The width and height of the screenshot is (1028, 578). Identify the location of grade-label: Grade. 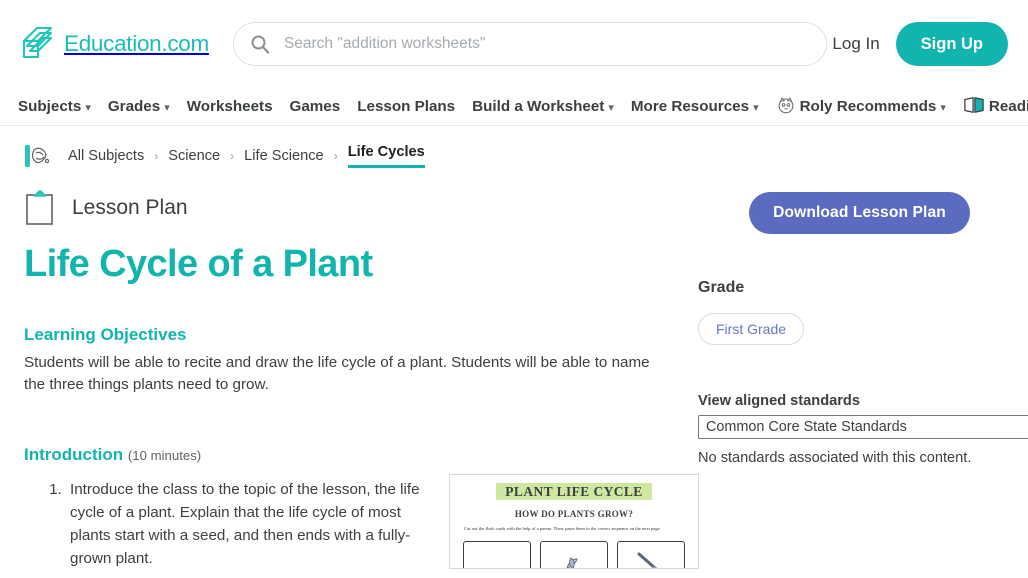
(721, 287).